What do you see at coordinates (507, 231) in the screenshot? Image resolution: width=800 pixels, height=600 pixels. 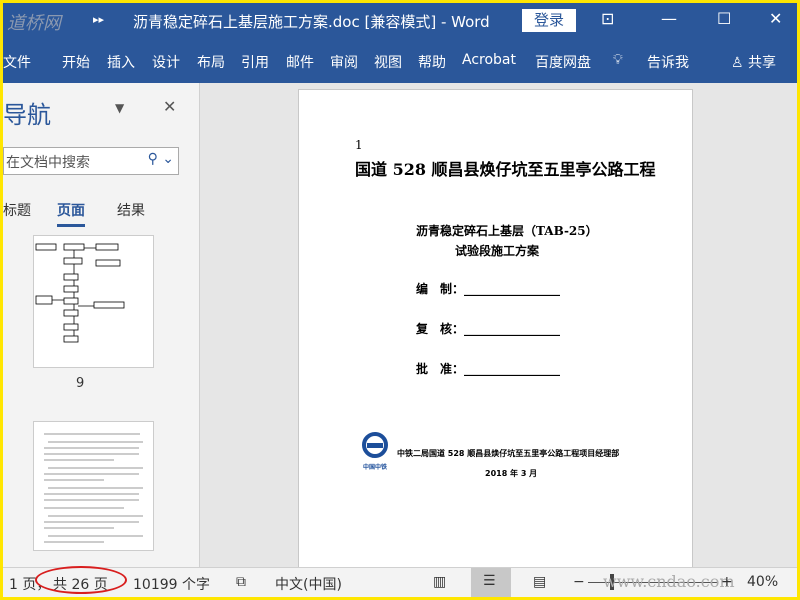 I see `doc-subtitle-1: 沥青稳定碎石上基层（TAB-25）` at bounding box center [507, 231].